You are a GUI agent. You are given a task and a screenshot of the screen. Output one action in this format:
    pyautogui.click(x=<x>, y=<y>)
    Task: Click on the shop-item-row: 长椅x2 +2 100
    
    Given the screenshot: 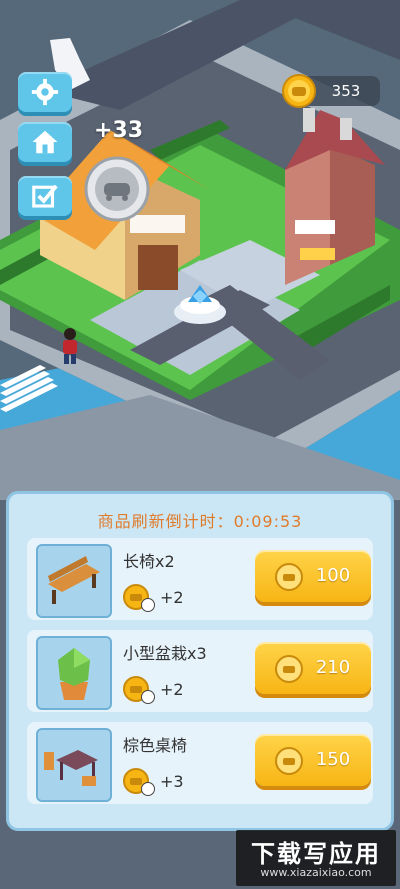 What is the action you would take?
    pyautogui.click(x=200, y=579)
    